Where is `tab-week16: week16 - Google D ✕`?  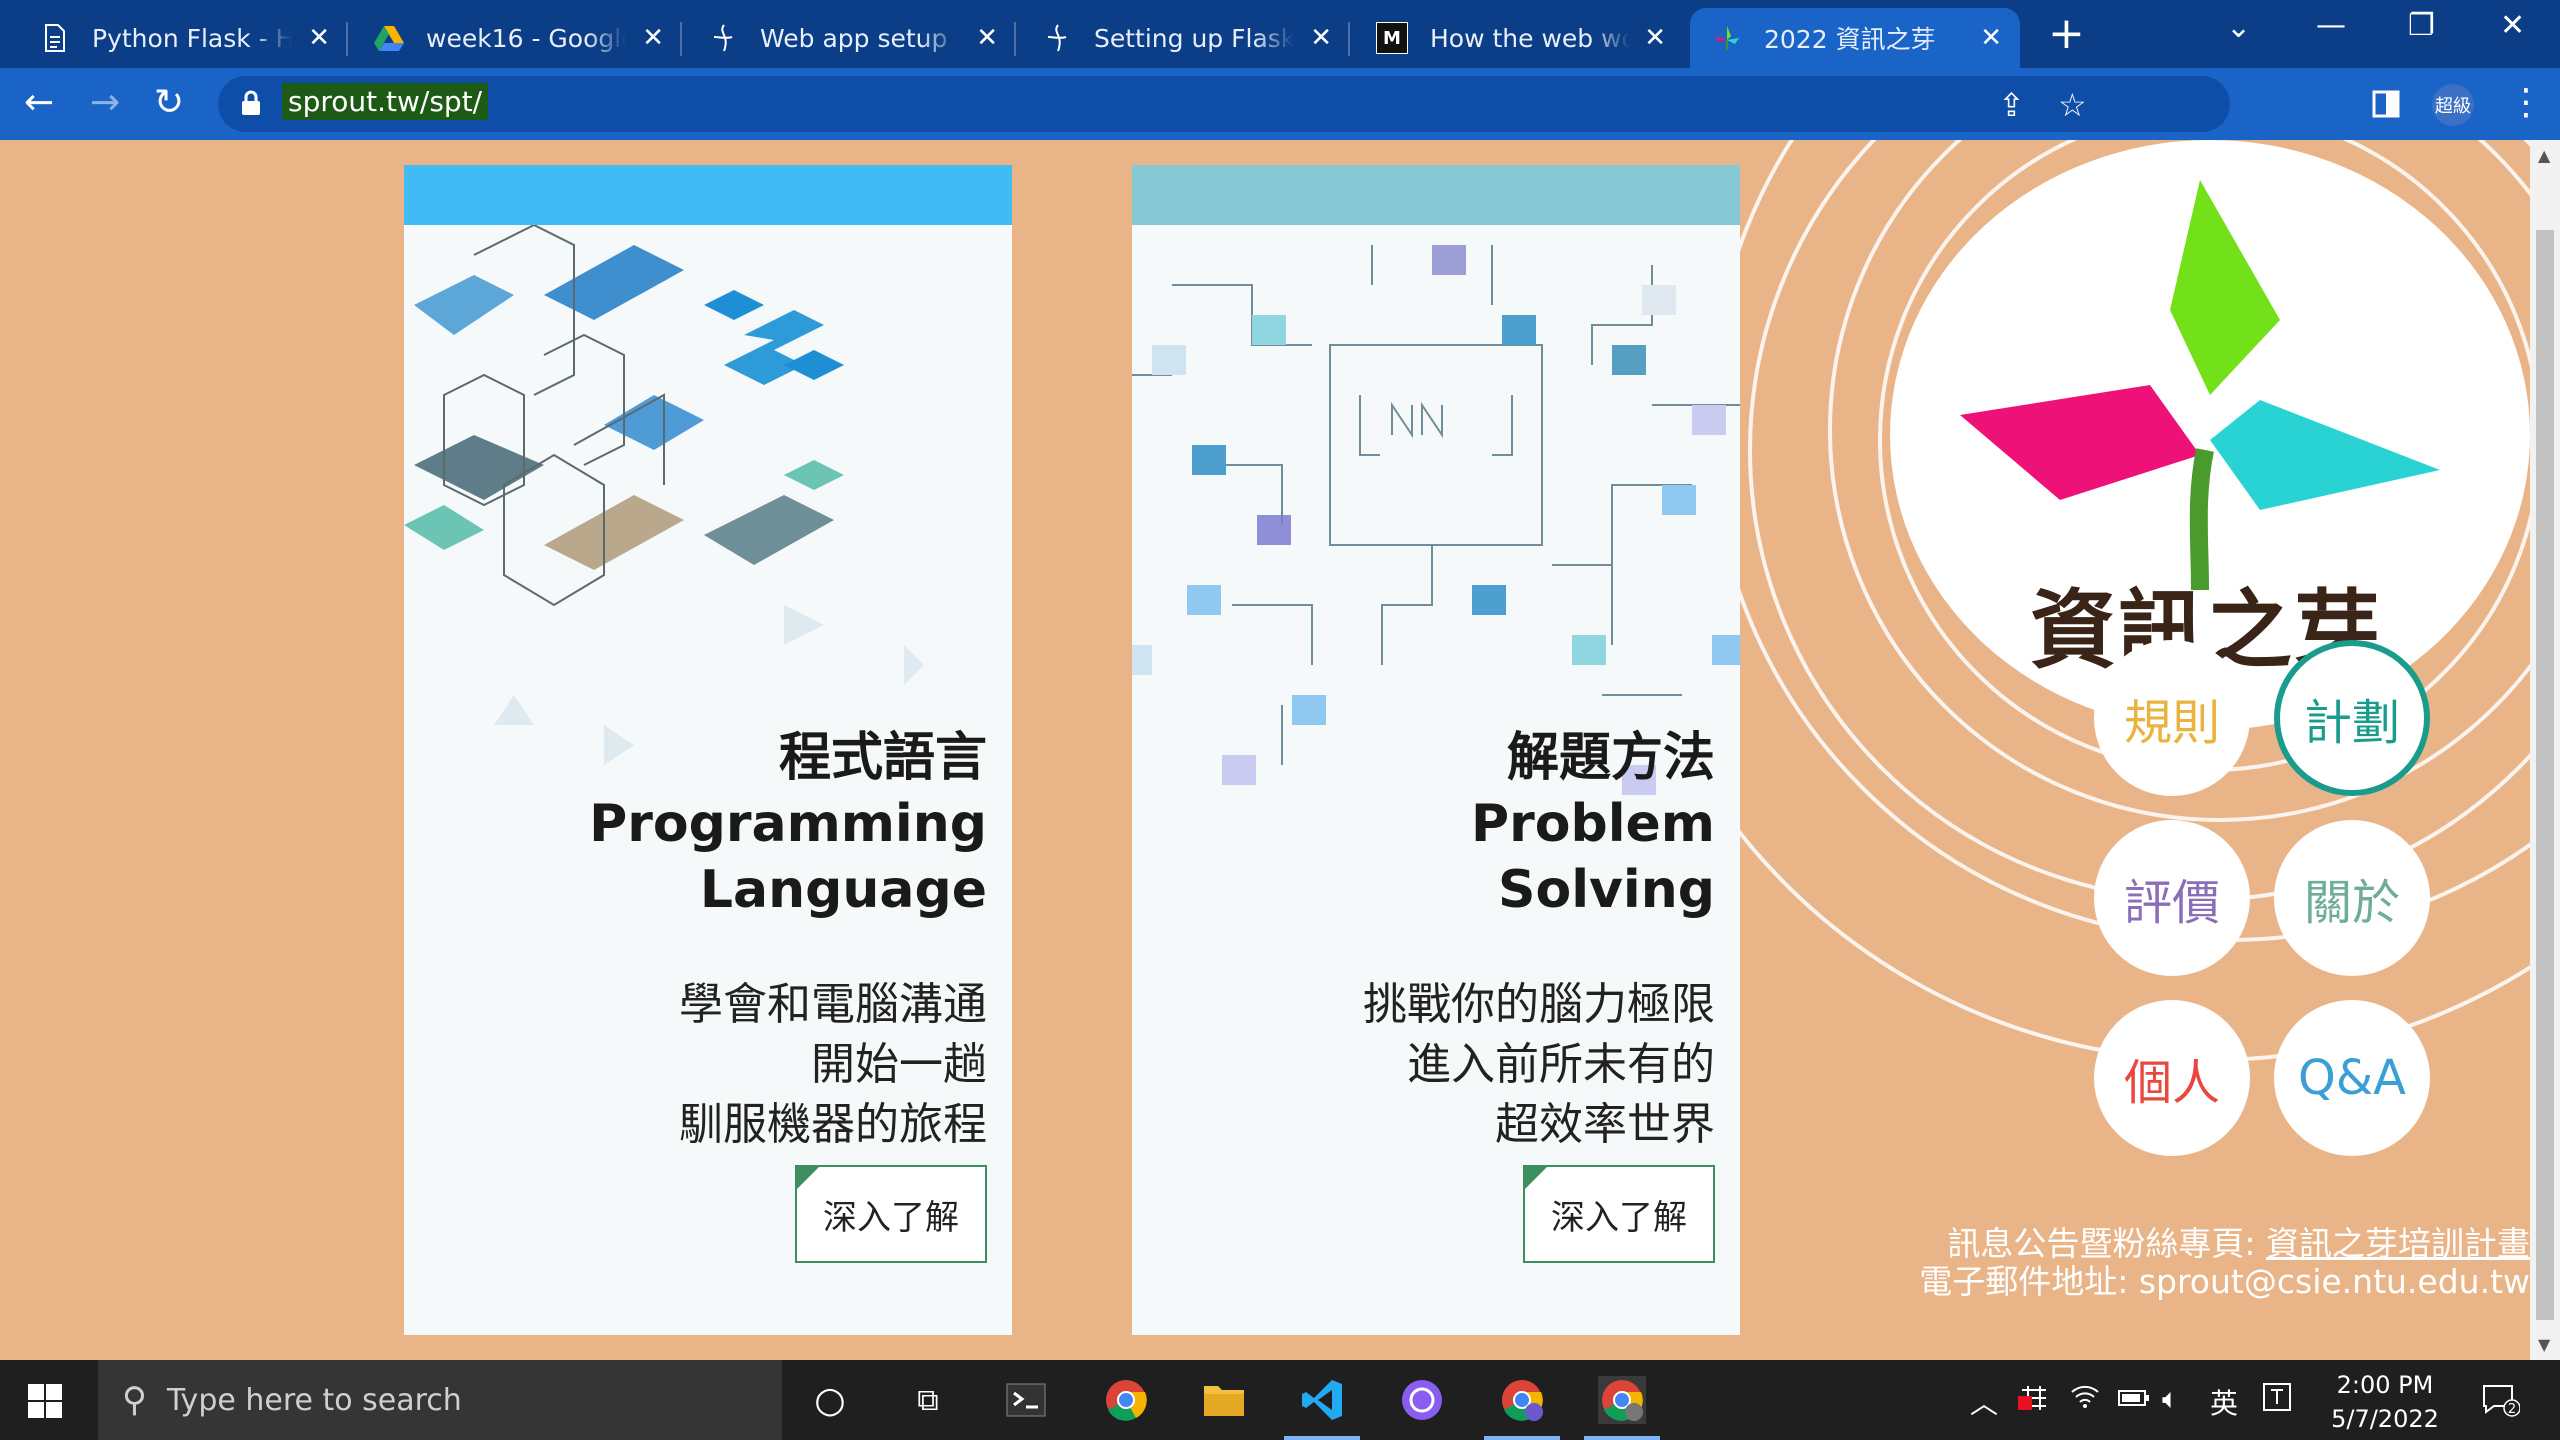
tab-week16: week16 - Google D ✕ is located at coordinates (517, 38).